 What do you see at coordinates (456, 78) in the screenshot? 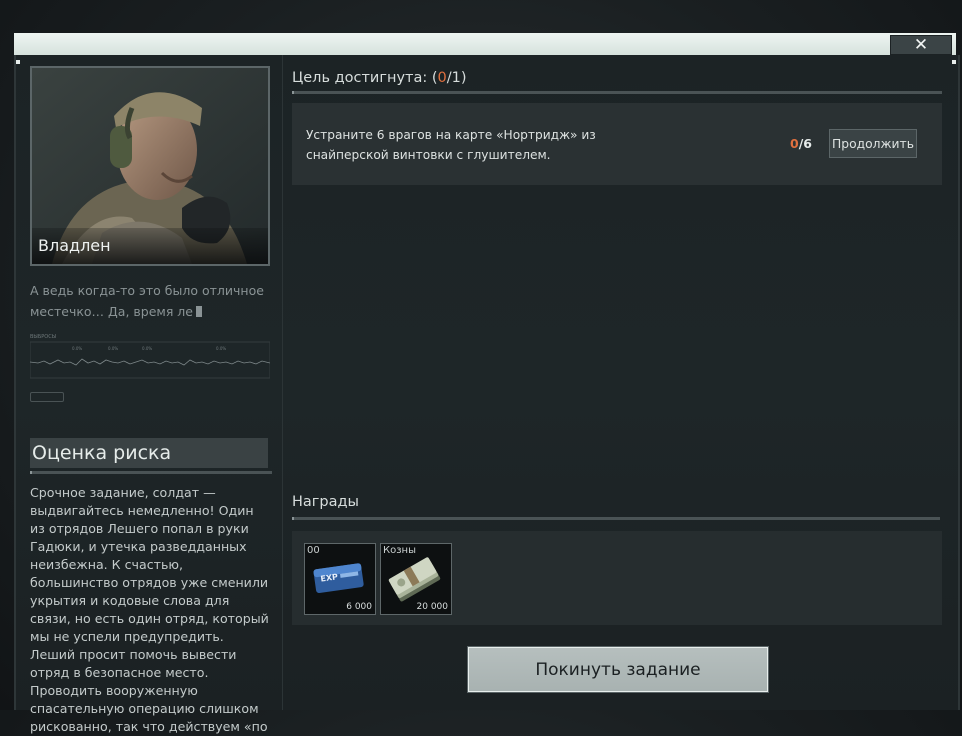
I see `objectives-total-count: 1` at bounding box center [456, 78].